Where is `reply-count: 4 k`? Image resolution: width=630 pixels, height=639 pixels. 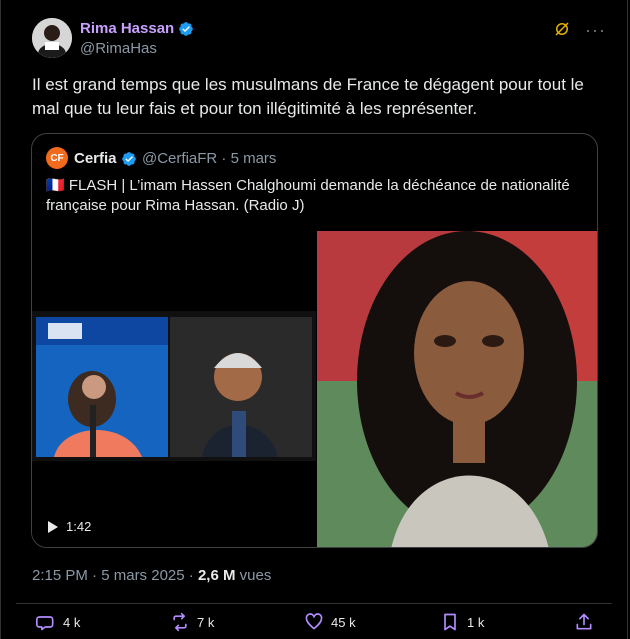
reply-count: 4 k is located at coordinates (72, 622).